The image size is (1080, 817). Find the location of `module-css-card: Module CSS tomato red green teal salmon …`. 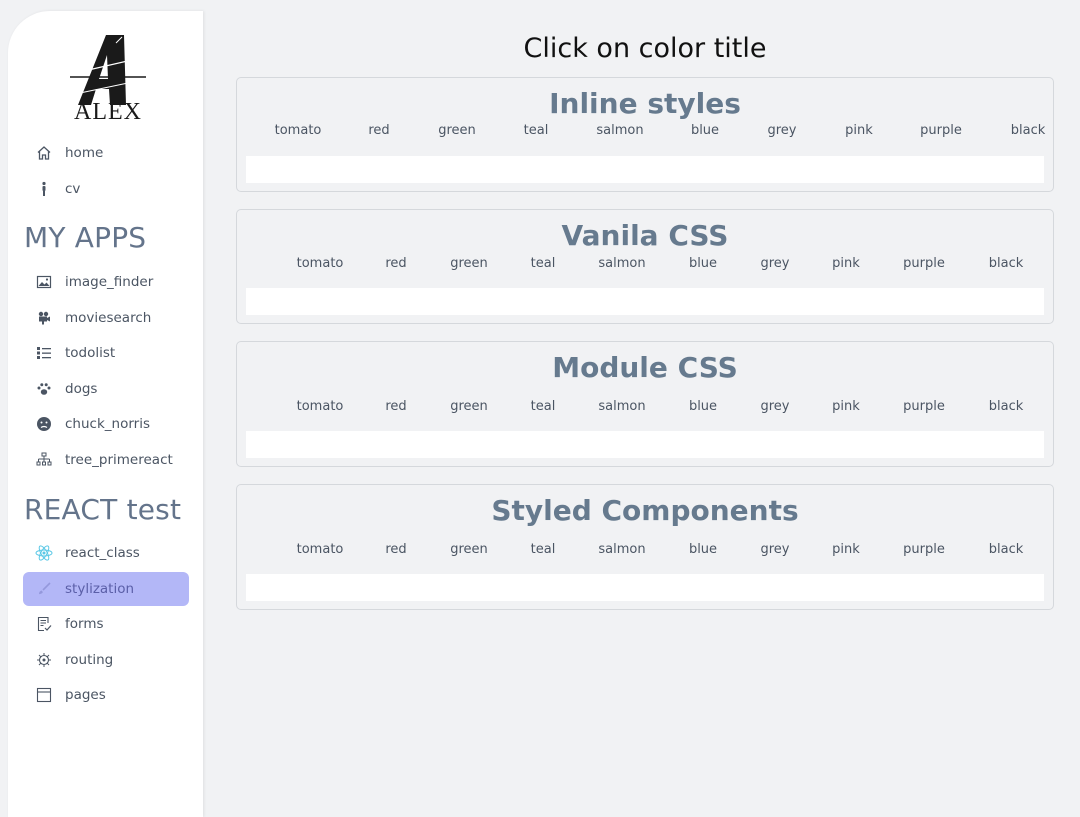

module-css-card: Module CSS tomato red green teal salmon … is located at coordinates (645, 404).